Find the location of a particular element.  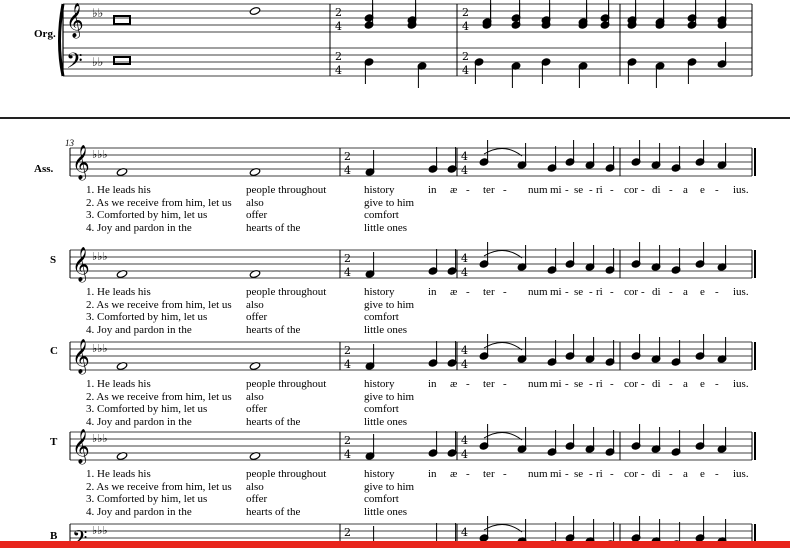

lyric-verse1: 1. He leads his is located at coordinates (118, 190).